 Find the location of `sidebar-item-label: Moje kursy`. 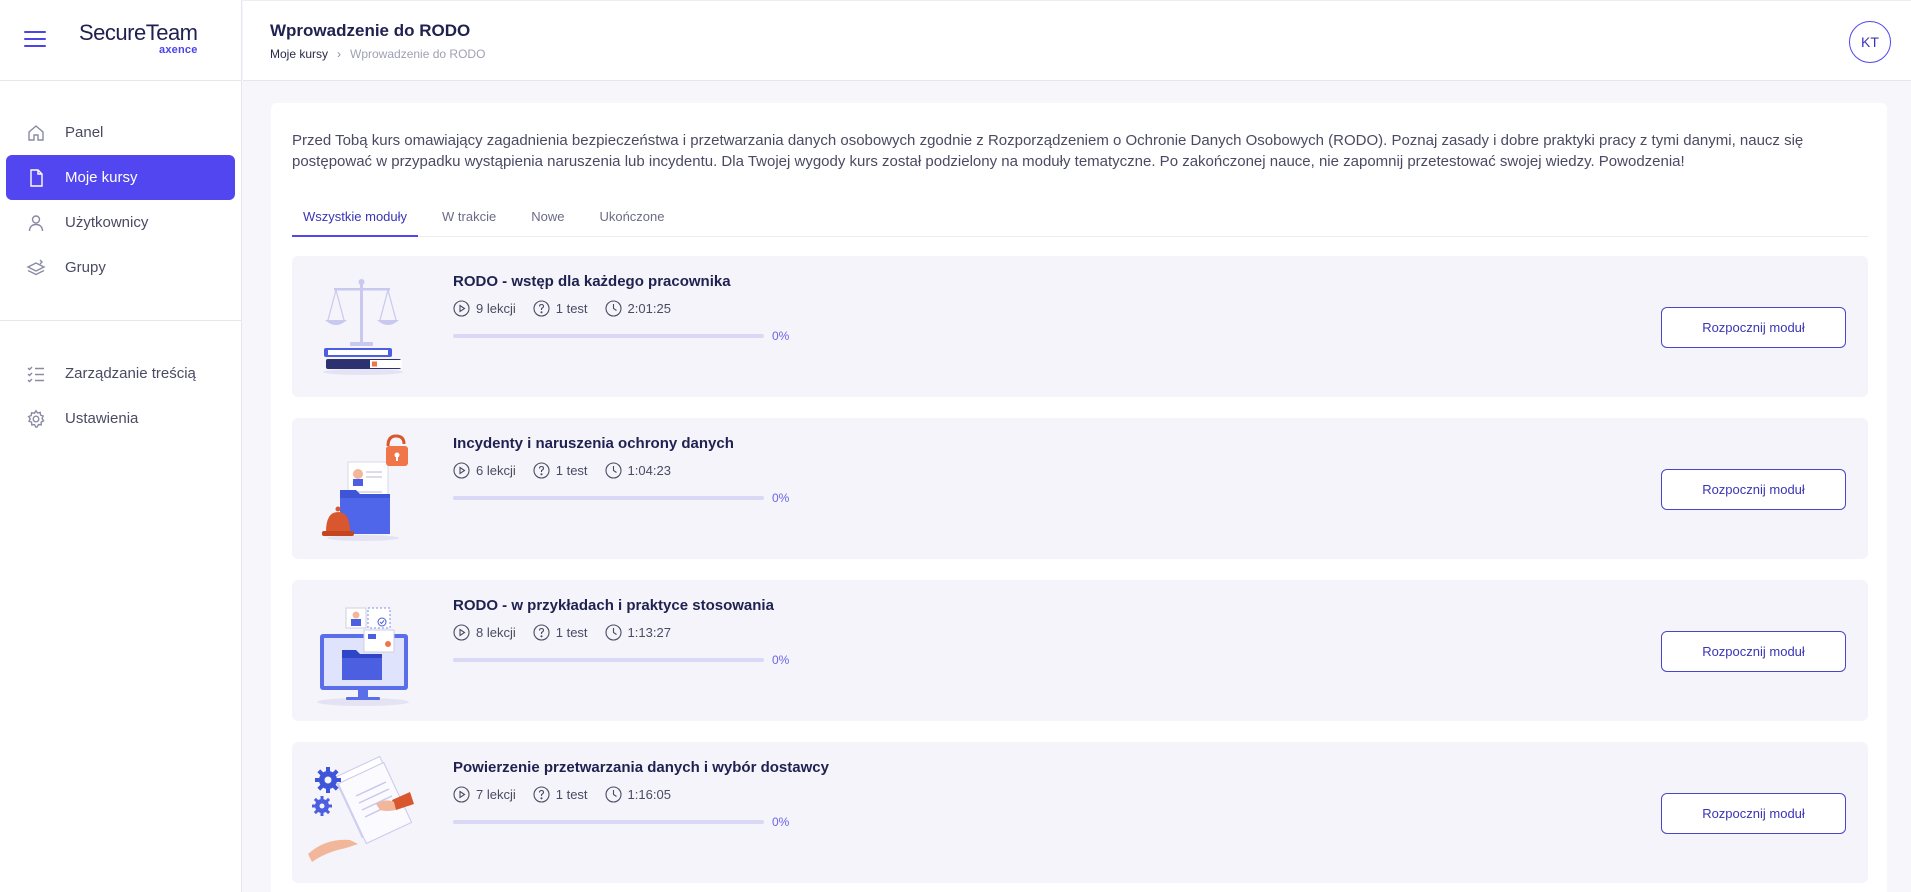

sidebar-item-label: Moje kursy is located at coordinates (101, 177).